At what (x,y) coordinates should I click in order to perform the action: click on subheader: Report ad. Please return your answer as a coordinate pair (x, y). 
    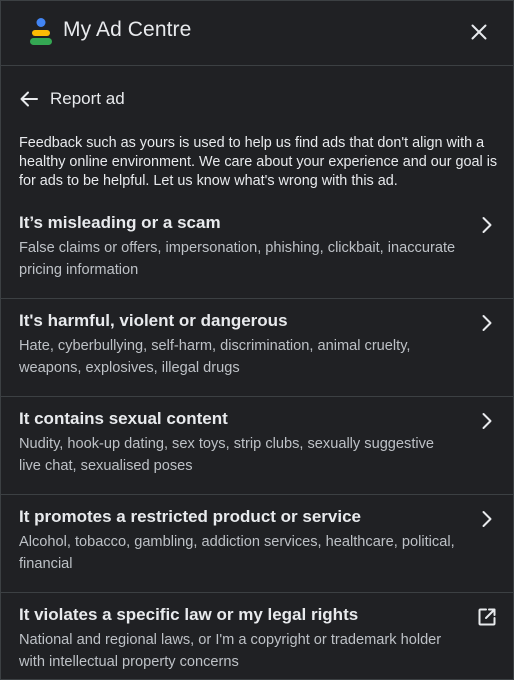
    Looking at the image, I should click on (257, 97).